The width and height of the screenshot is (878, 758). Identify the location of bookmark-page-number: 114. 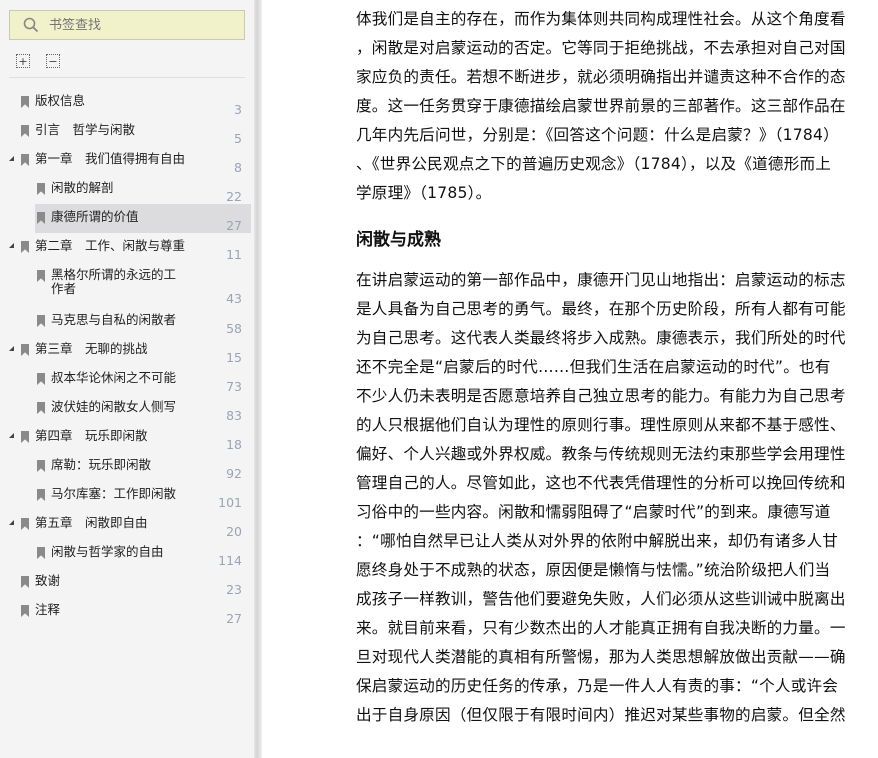
(230, 560).